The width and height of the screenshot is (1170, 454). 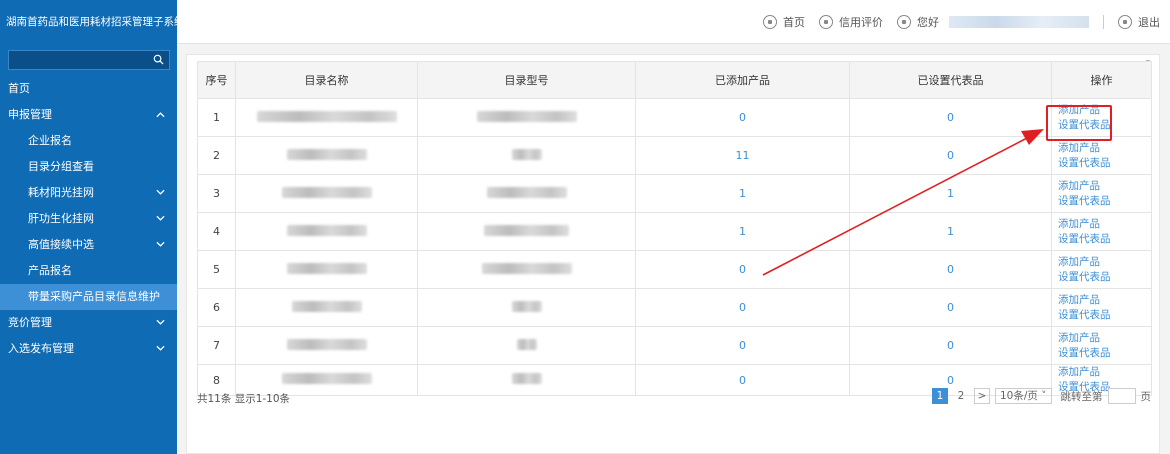 I want to click on column-header-2: 目录型号, so click(x=526, y=80).